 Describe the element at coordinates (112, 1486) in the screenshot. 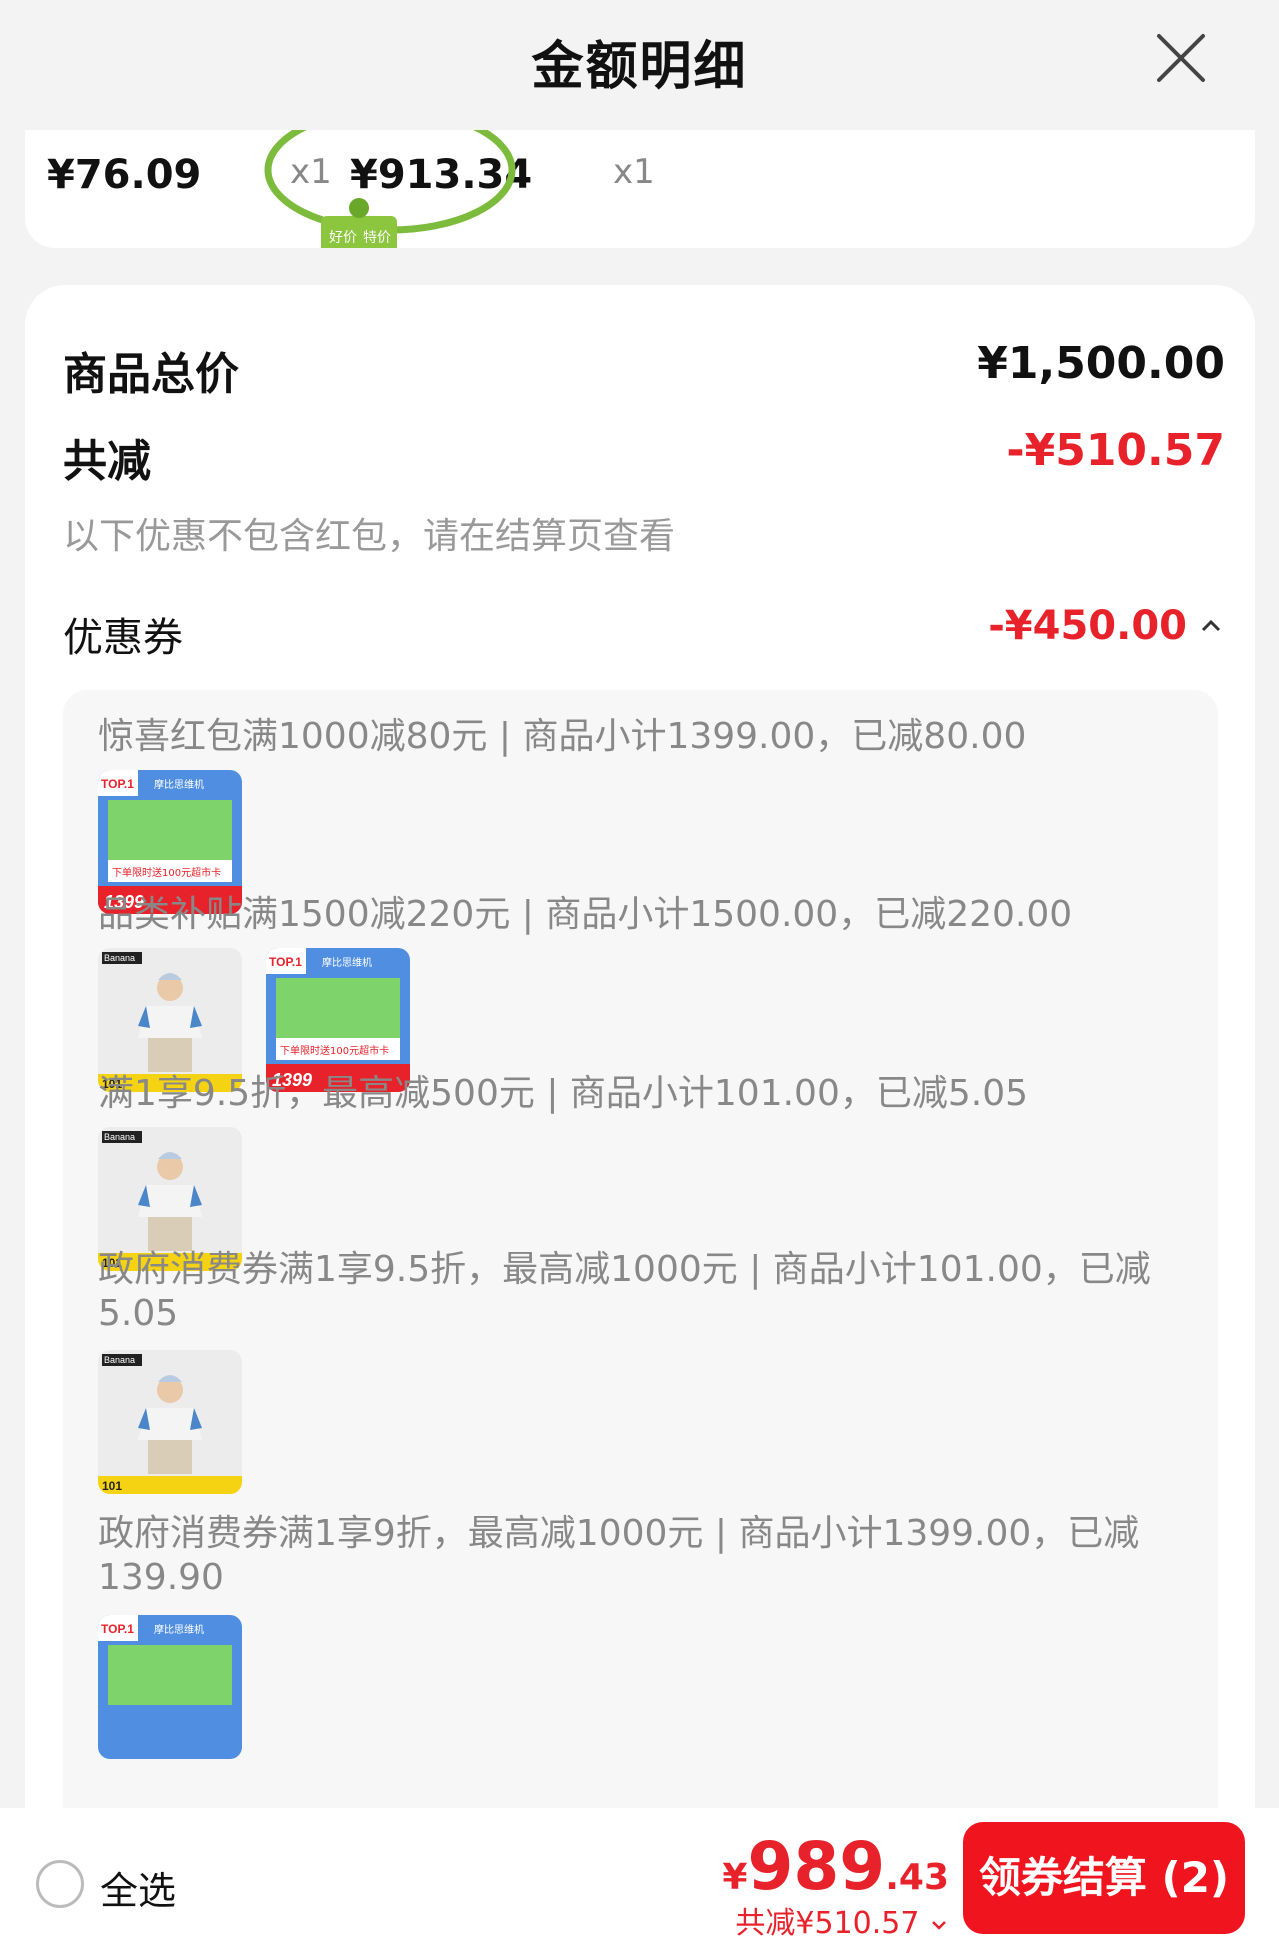

I see `svg-text: 101` at that location.